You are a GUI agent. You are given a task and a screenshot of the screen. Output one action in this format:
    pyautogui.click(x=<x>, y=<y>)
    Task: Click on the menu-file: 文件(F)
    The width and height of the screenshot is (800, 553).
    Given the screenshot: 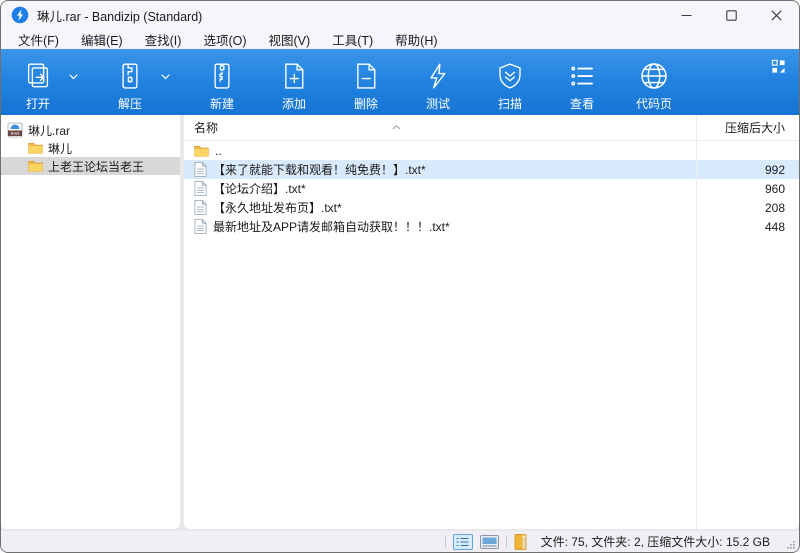 What is the action you would take?
    pyautogui.click(x=38, y=39)
    